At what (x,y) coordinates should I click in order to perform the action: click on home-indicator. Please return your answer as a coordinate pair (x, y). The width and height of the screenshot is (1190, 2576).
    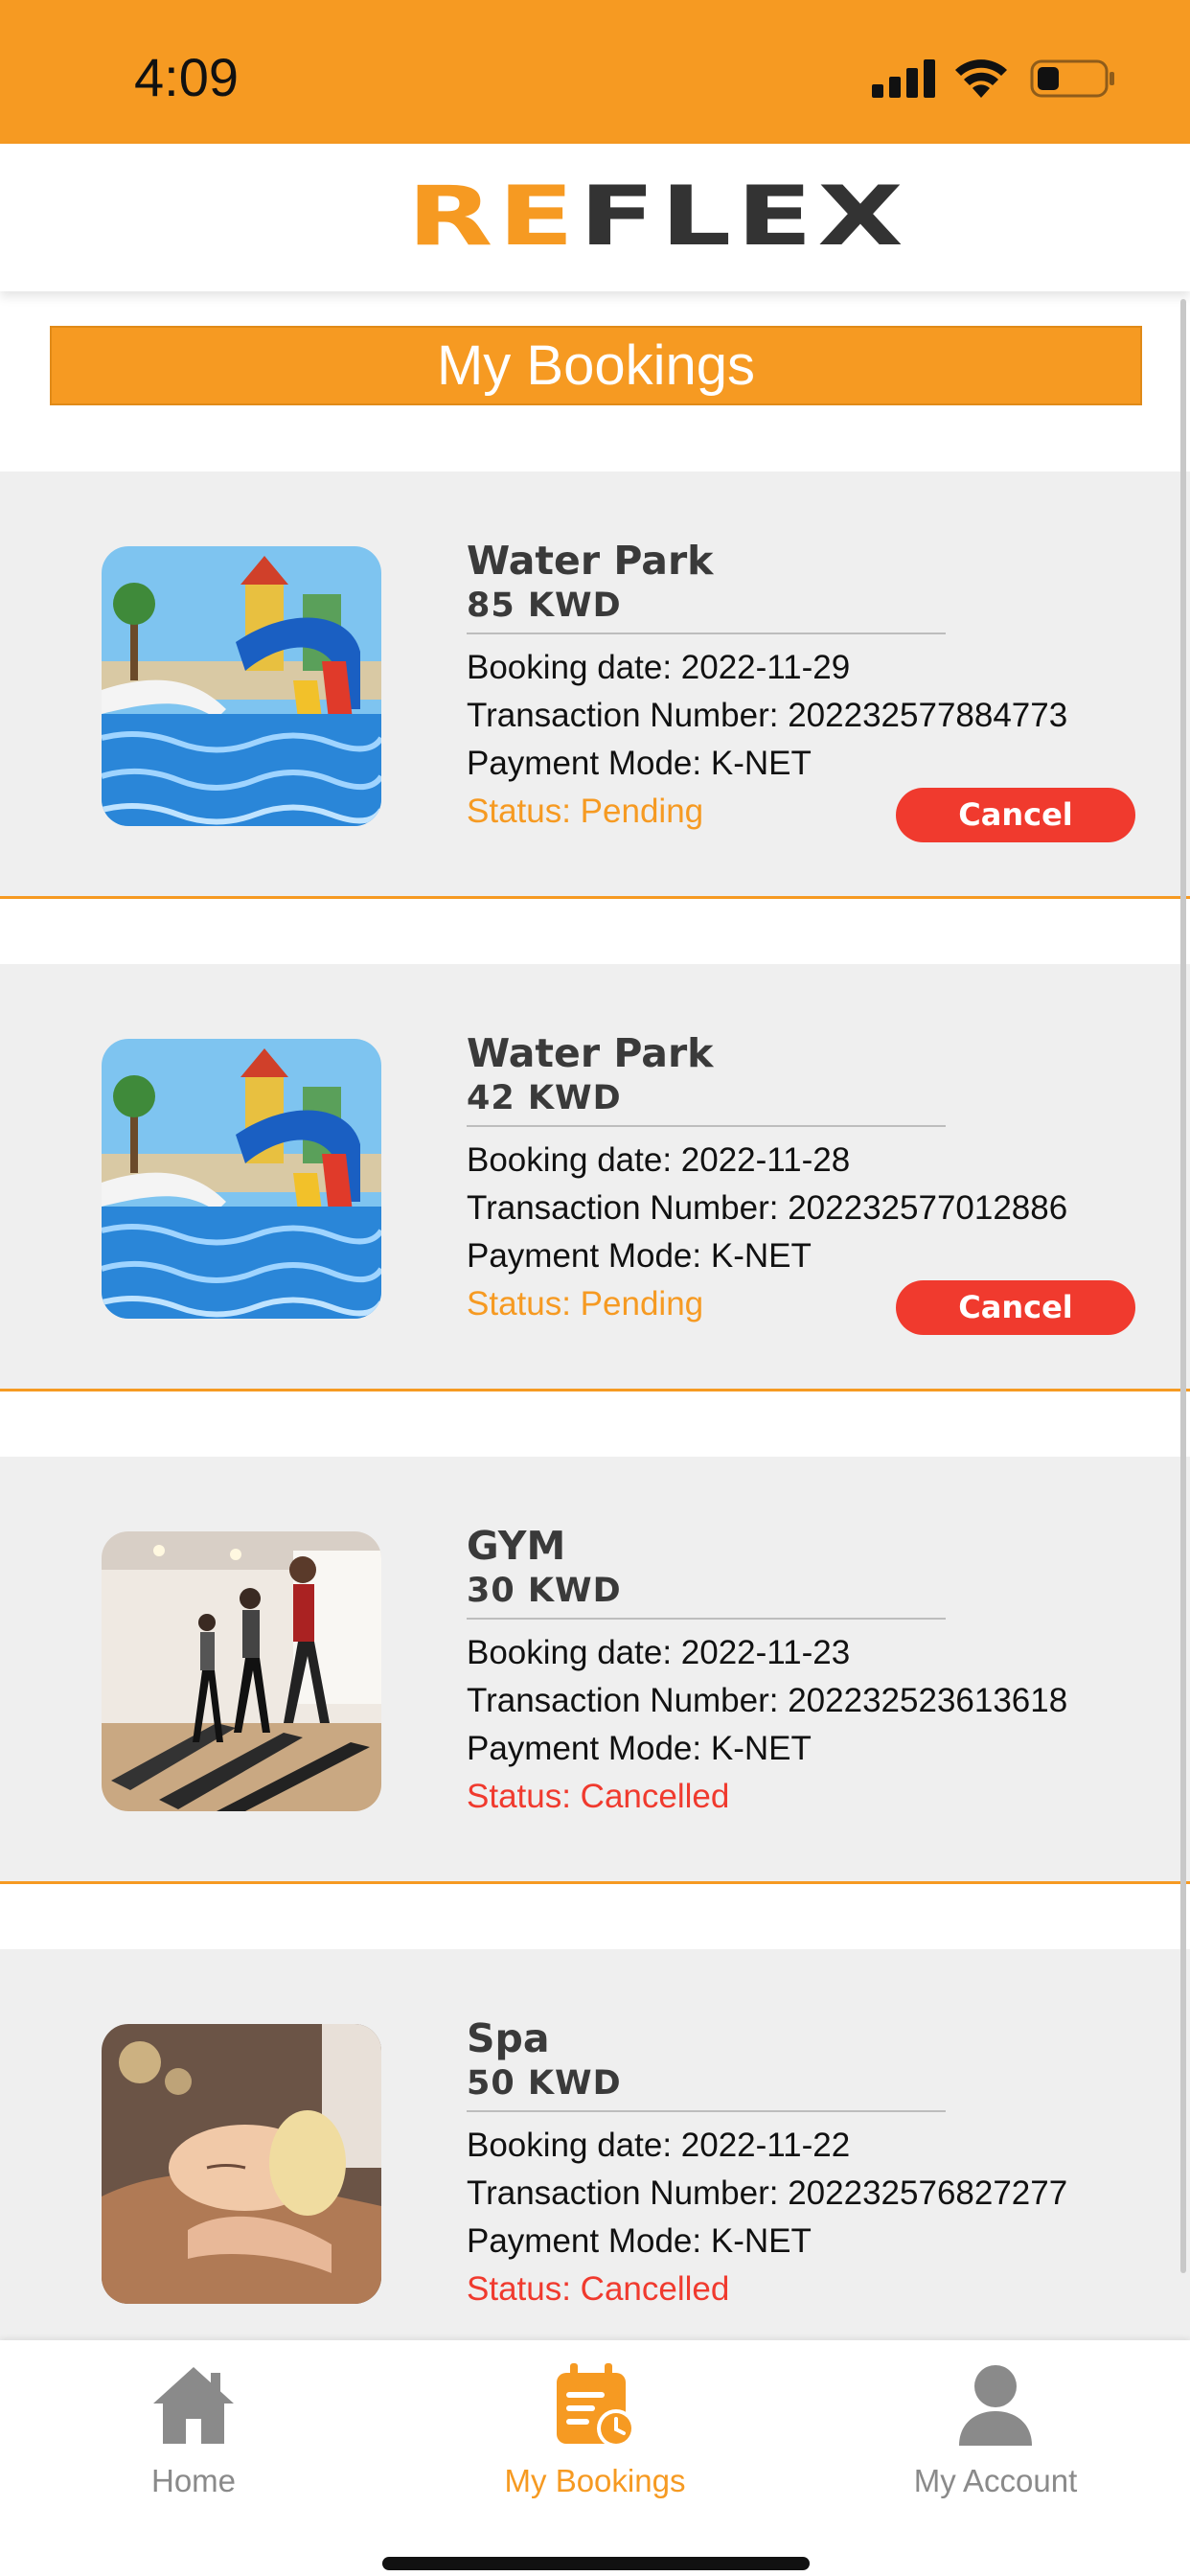
    Looking at the image, I should click on (596, 2563).